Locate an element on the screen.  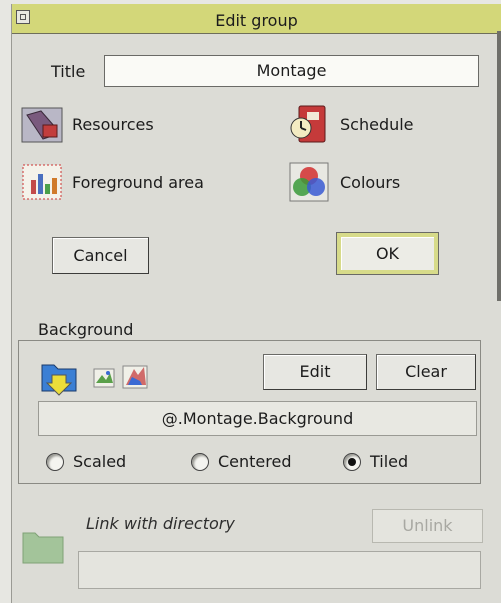
cancel-button: Cancel is located at coordinates (100, 255).